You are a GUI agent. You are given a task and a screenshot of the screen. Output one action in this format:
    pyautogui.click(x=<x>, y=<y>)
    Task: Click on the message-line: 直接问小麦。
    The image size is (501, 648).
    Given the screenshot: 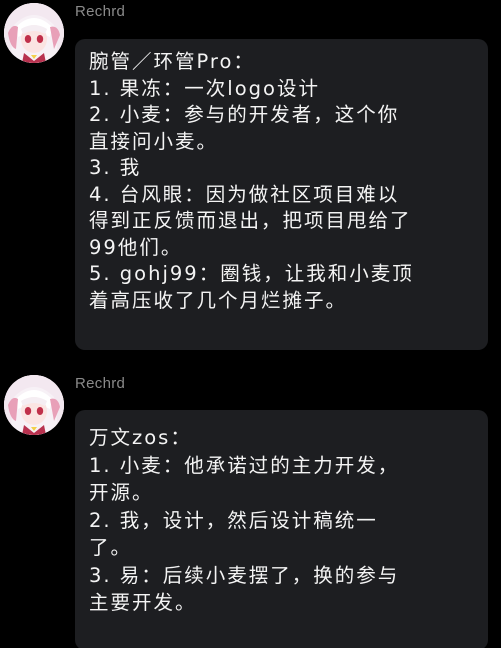 What is the action you would take?
    pyautogui.click(x=154, y=141)
    